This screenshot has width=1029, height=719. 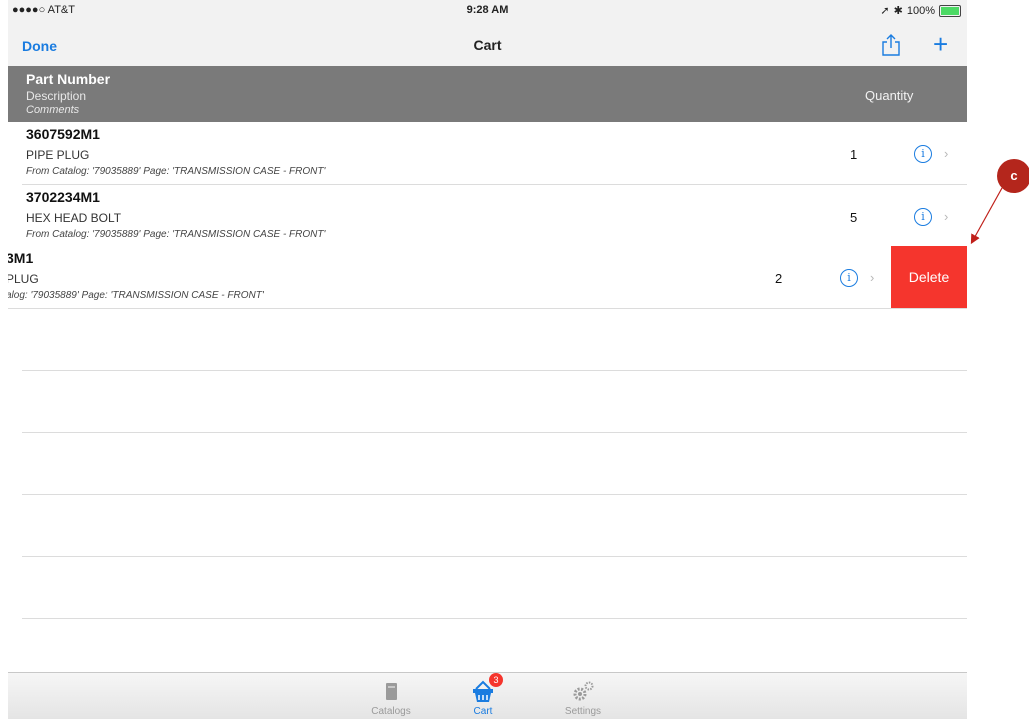 I want to click on status-bar: ●●●●○ AT&T 9:28 AM ➚ ✱ 100%, so click(x=487, y=11).